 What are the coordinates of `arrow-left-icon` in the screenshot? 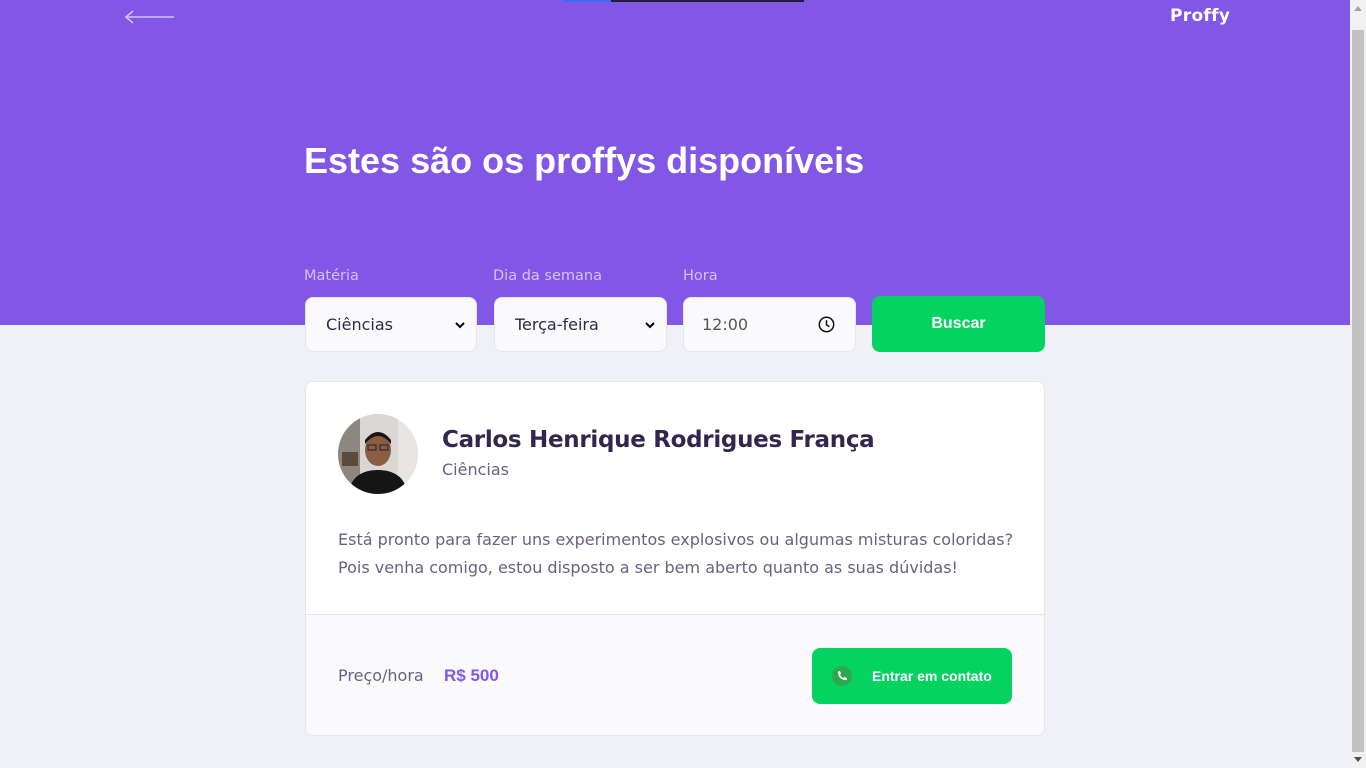 It's located at (149, 17).